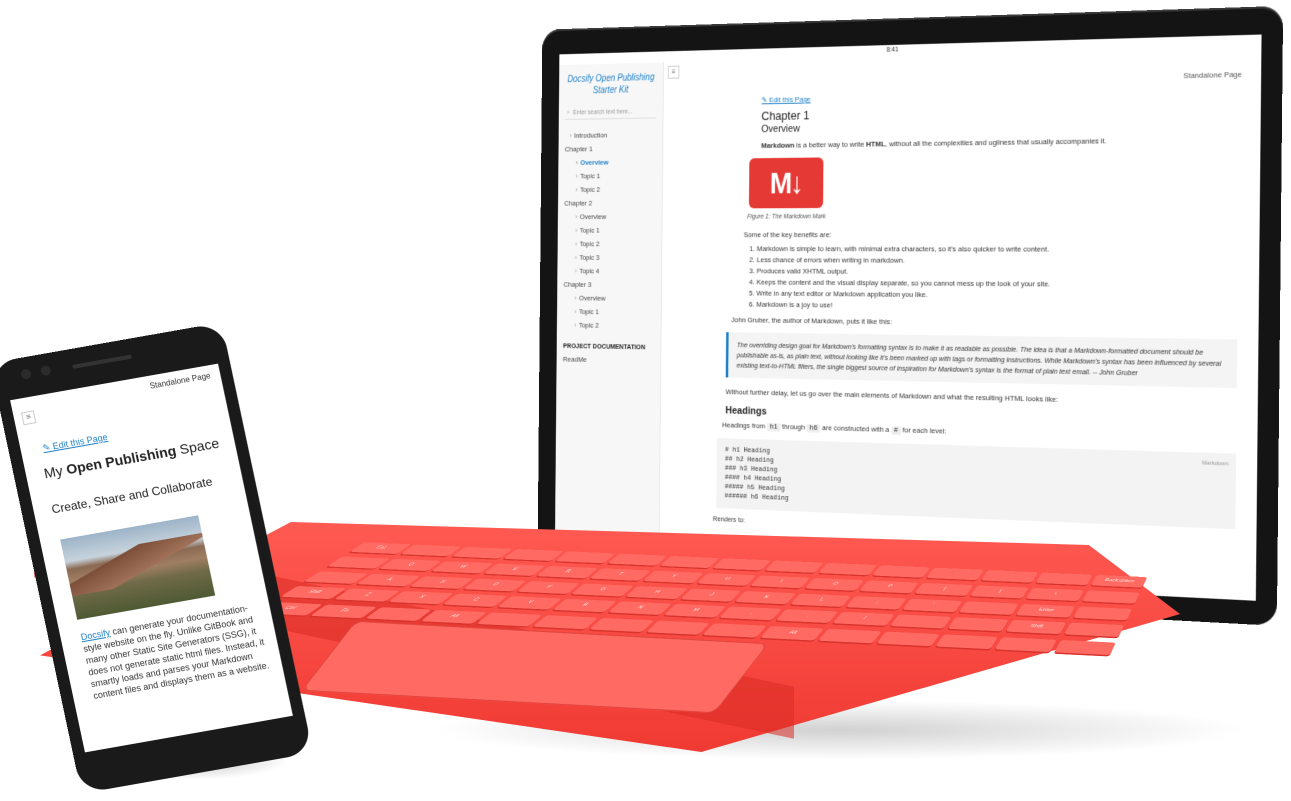 The image size is (1291, 801). What do you see at coordinates (548, 587) in the screenshot?
I see `keyboard-key: F` at bounding box center [548, 587].